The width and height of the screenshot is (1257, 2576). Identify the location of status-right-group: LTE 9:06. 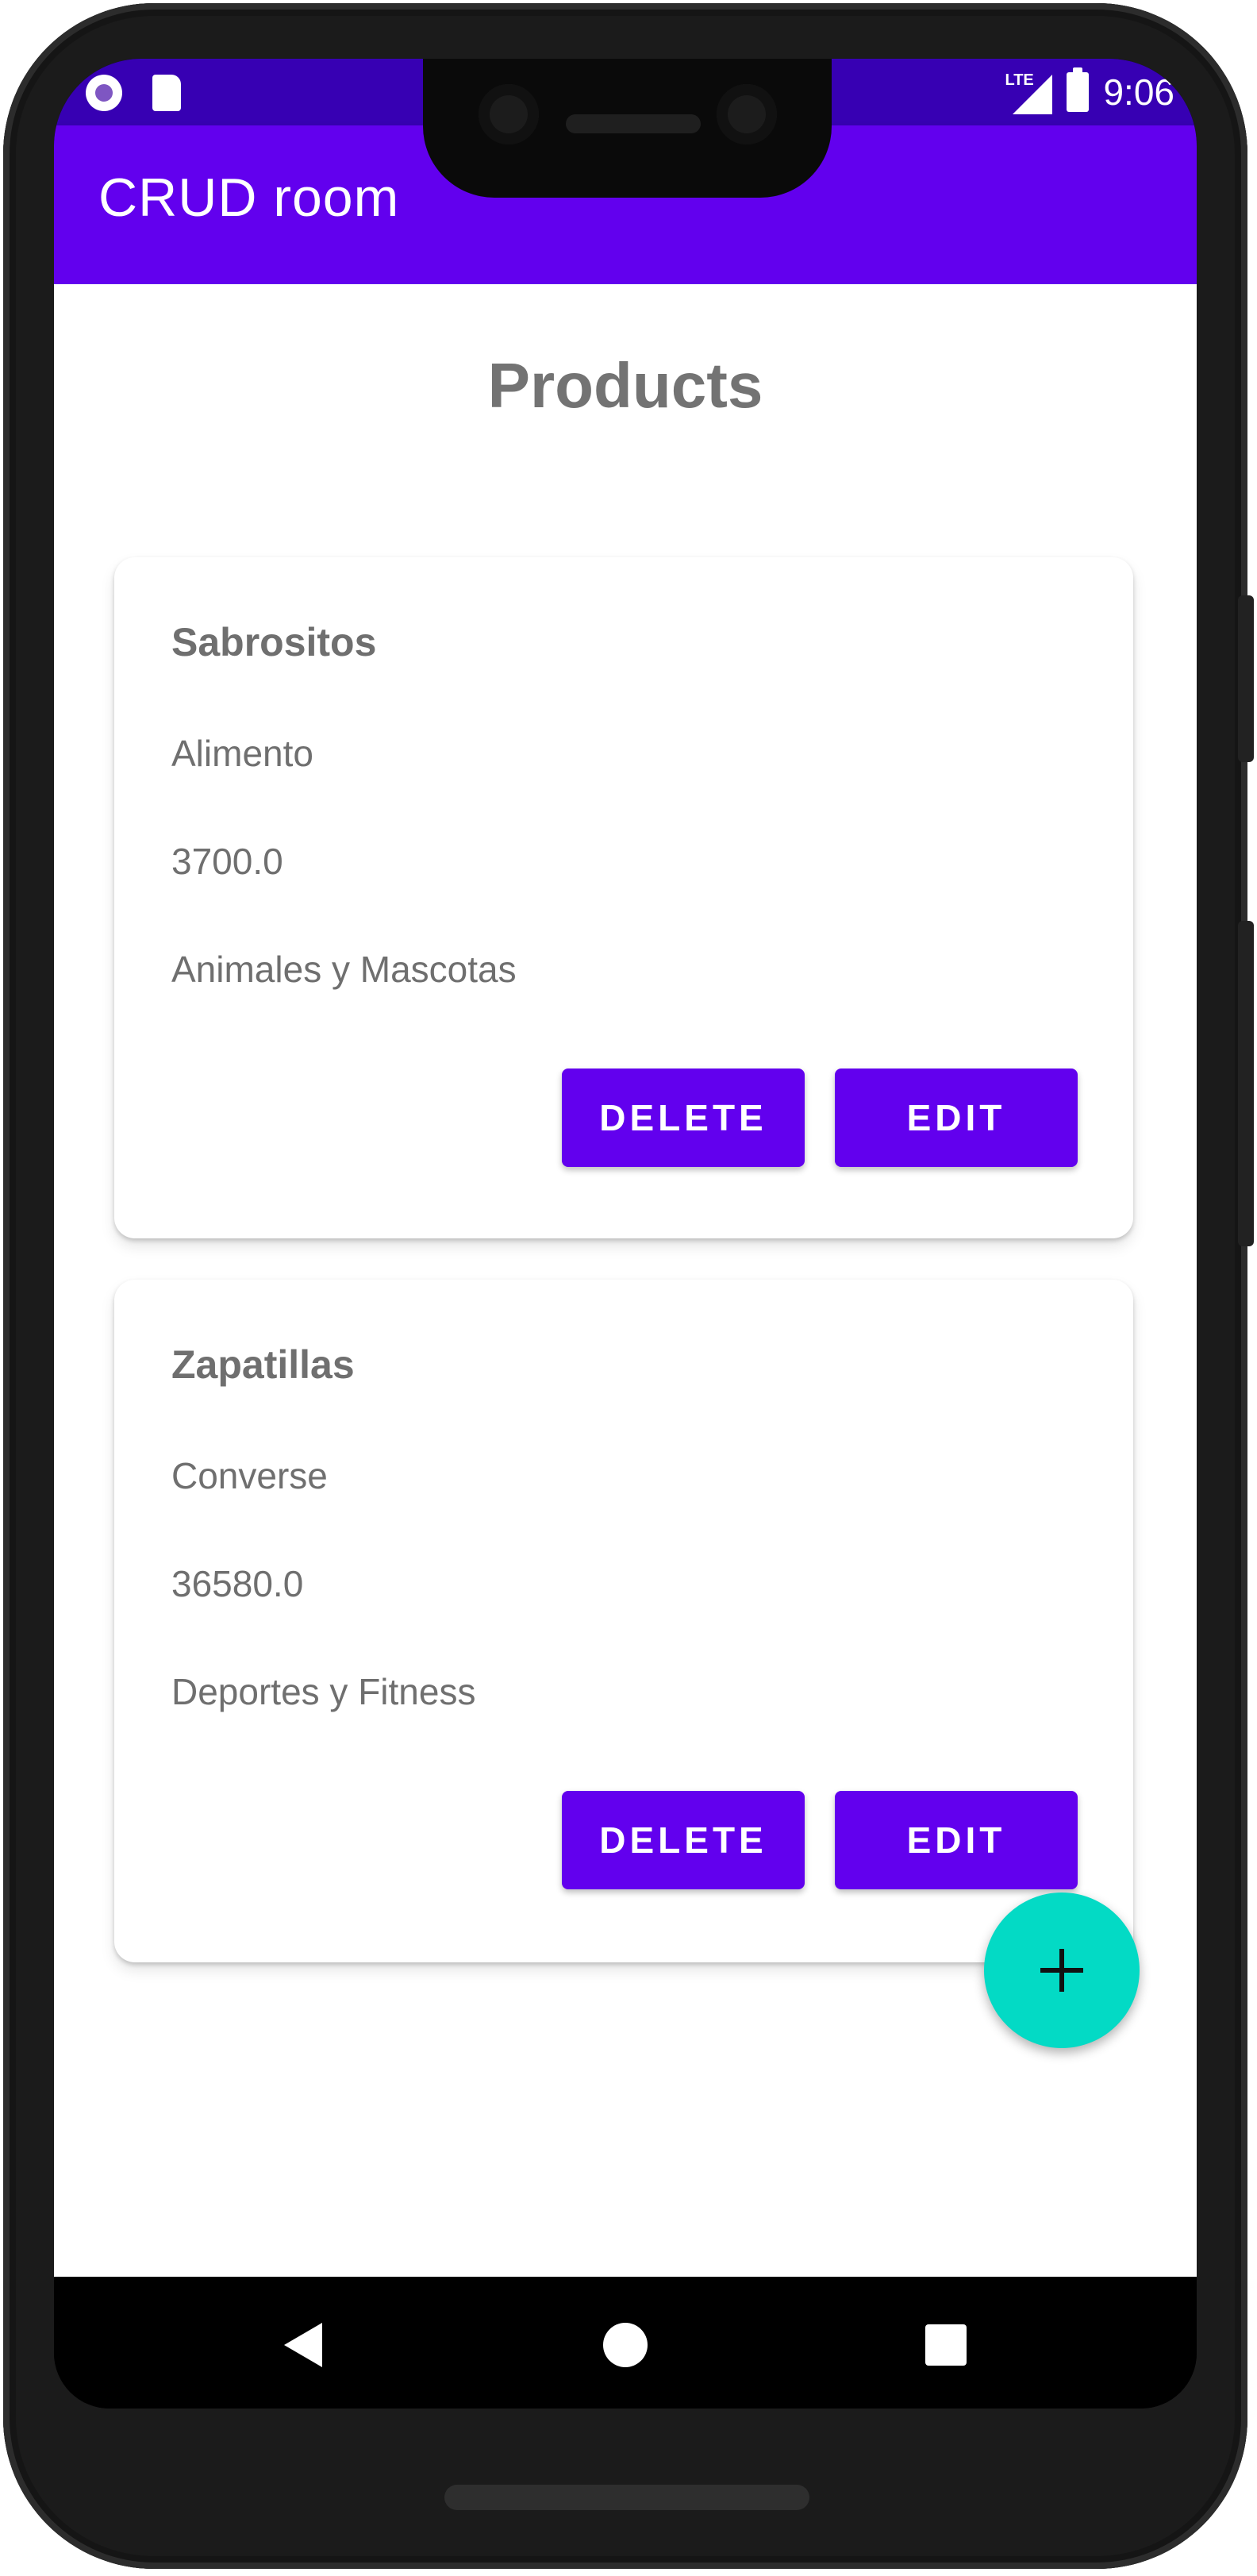
(1089, 90).